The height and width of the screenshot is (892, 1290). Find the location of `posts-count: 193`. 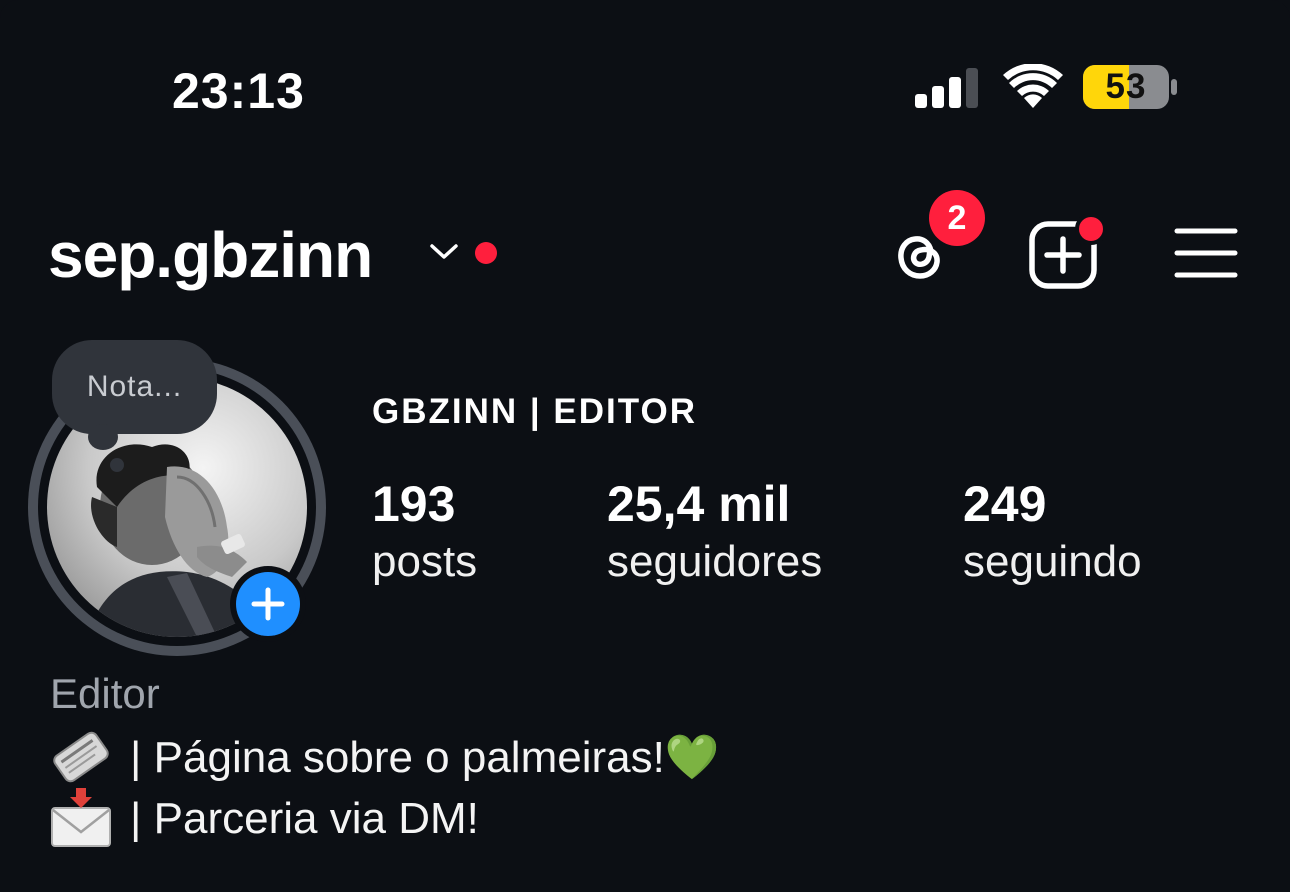

posts-count: 193 is located at coordinates (414, 504).